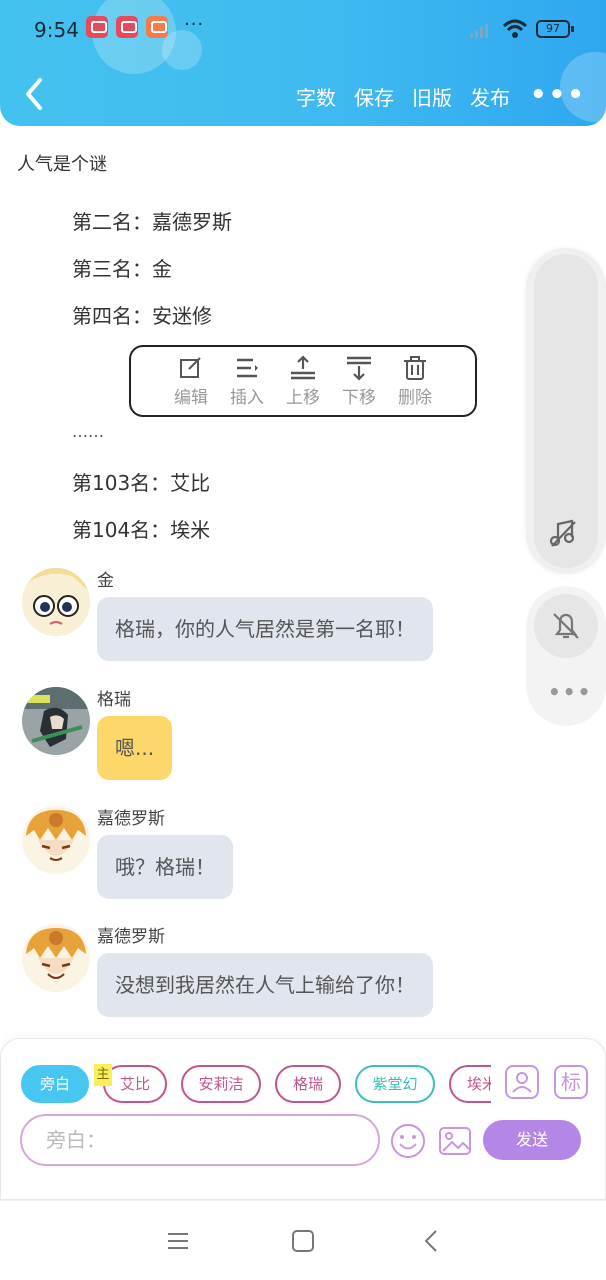 The height and width of the screenshot is (1280, 606). What do you see at coordinates (359, 398) in the screenshot?
I see `move-down-label: 下移` at bounding box center [359, 398].